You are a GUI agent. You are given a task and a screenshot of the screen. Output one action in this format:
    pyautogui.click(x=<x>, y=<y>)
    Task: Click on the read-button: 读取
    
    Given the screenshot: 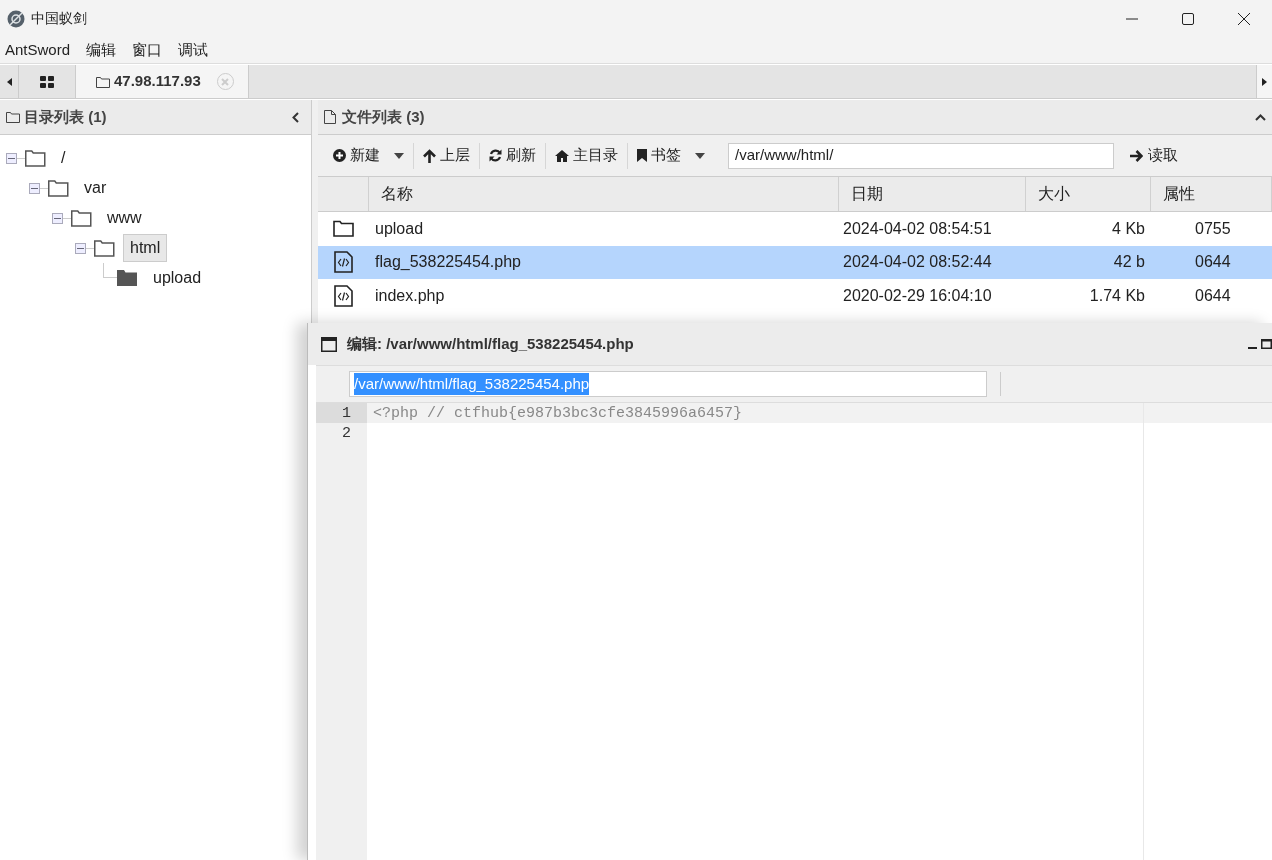 What is the action you would take?
    pyautogui.click(x=1154, y=155)
    